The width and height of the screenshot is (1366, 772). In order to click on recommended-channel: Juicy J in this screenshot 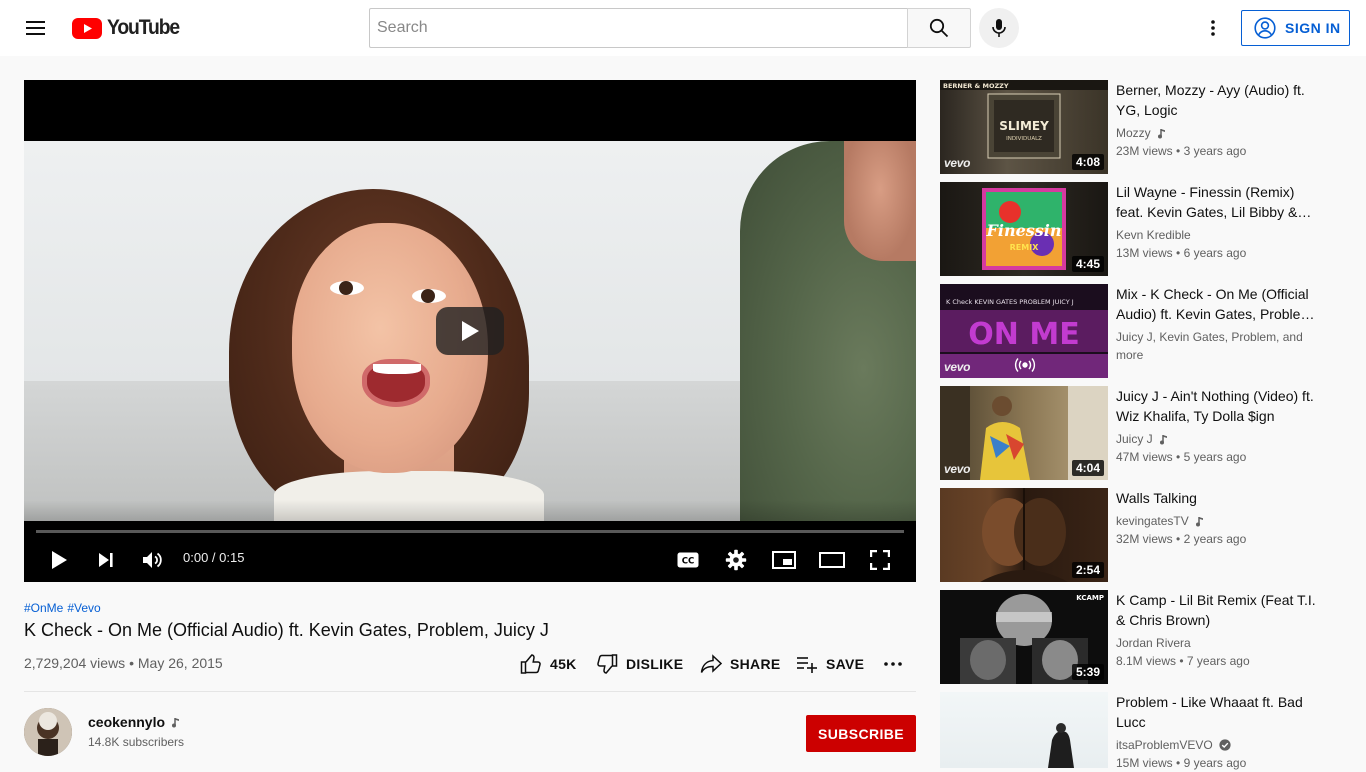, I will do `click(1221, 439)`.